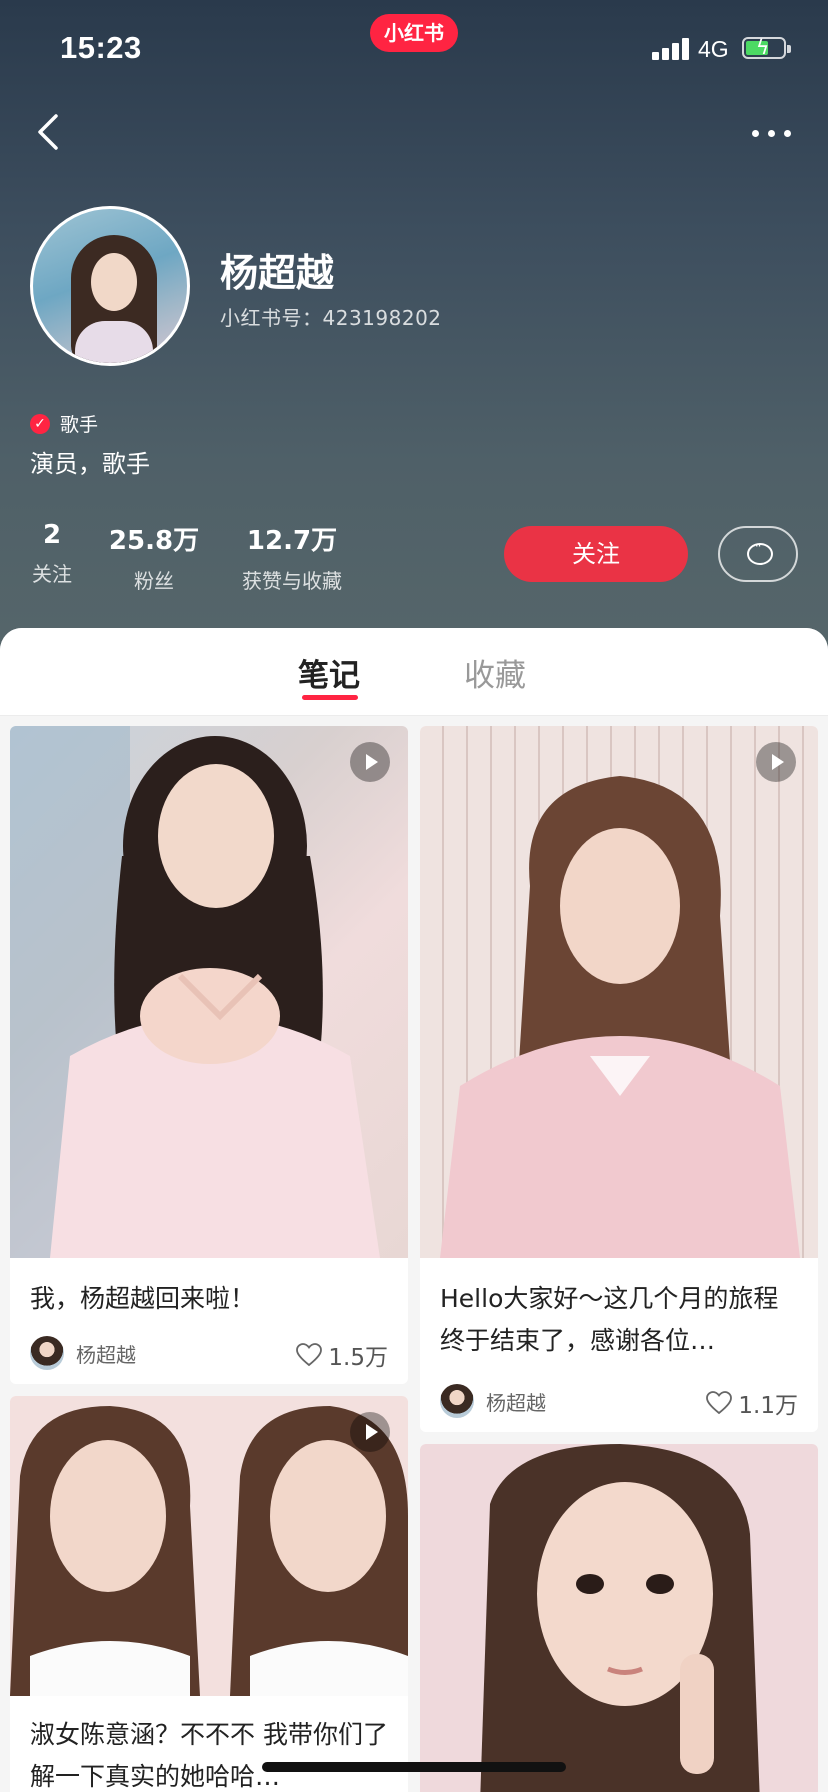  I want to click on like-button: 1.5万, so click(342, 1355).